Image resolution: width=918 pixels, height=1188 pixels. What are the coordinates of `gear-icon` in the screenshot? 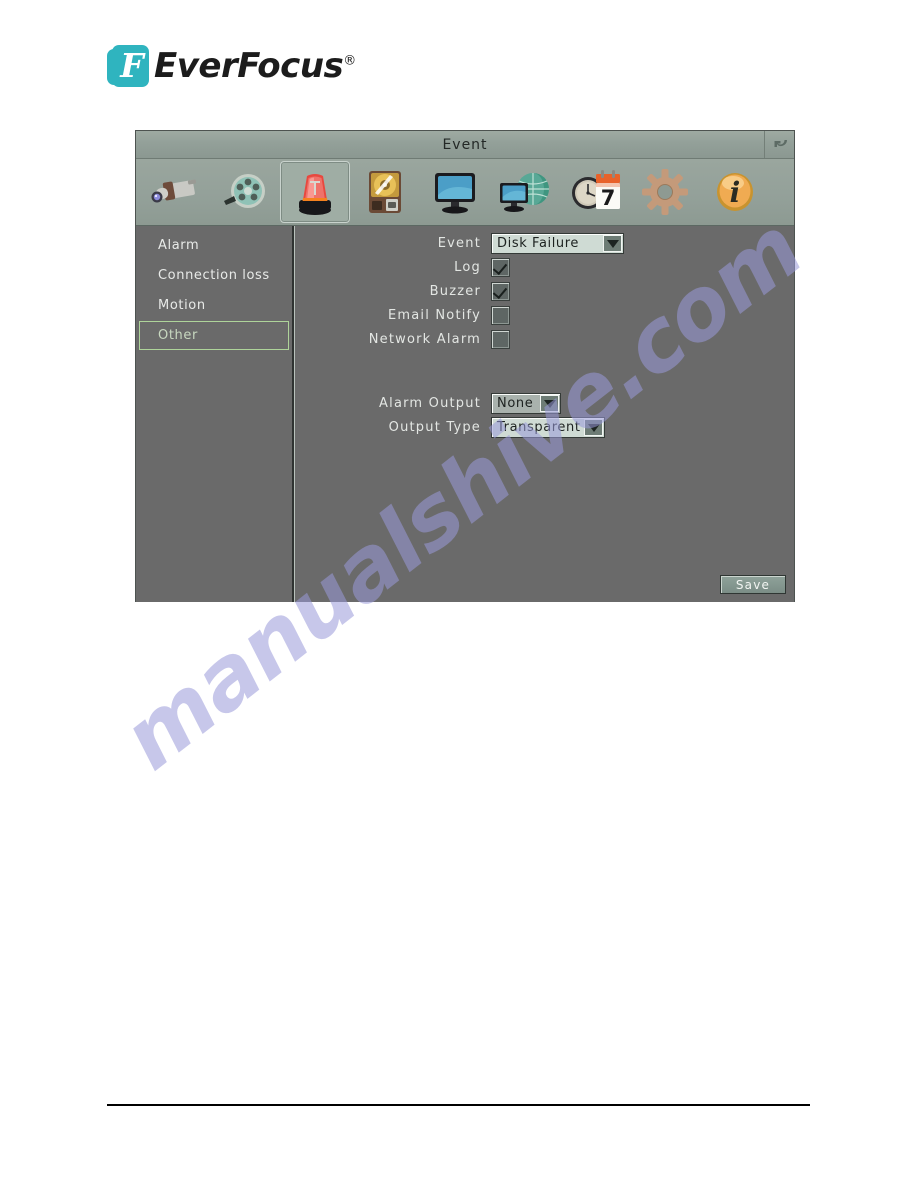 It's located at (665, 192).